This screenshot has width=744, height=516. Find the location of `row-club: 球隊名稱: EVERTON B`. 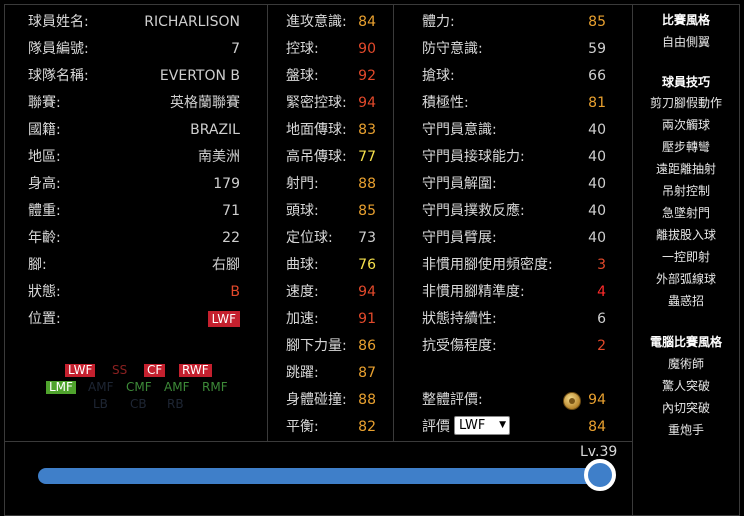

row-club: 球隊名稱: EVERTON B is located at coordinates (134, 76).